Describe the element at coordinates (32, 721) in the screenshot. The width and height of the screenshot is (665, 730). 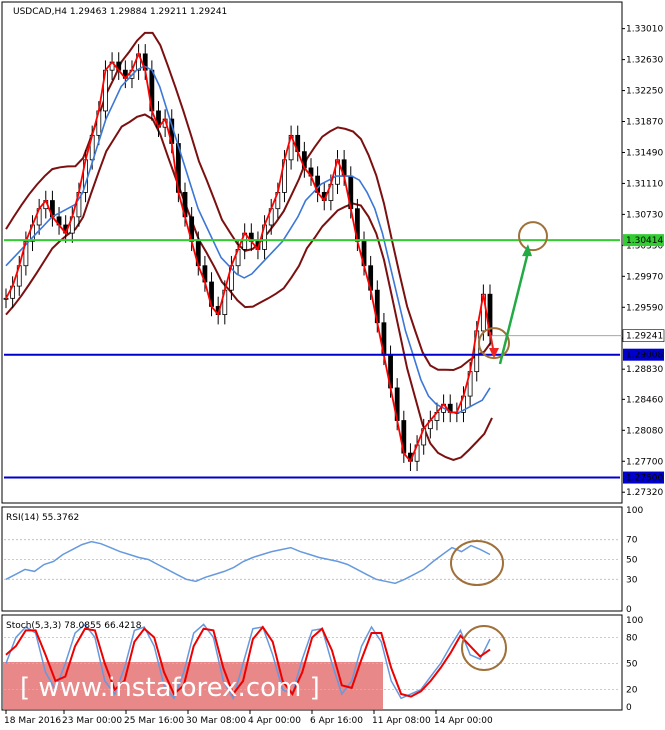
I see `x-tick-label: 18 Mar 2016` at that location.